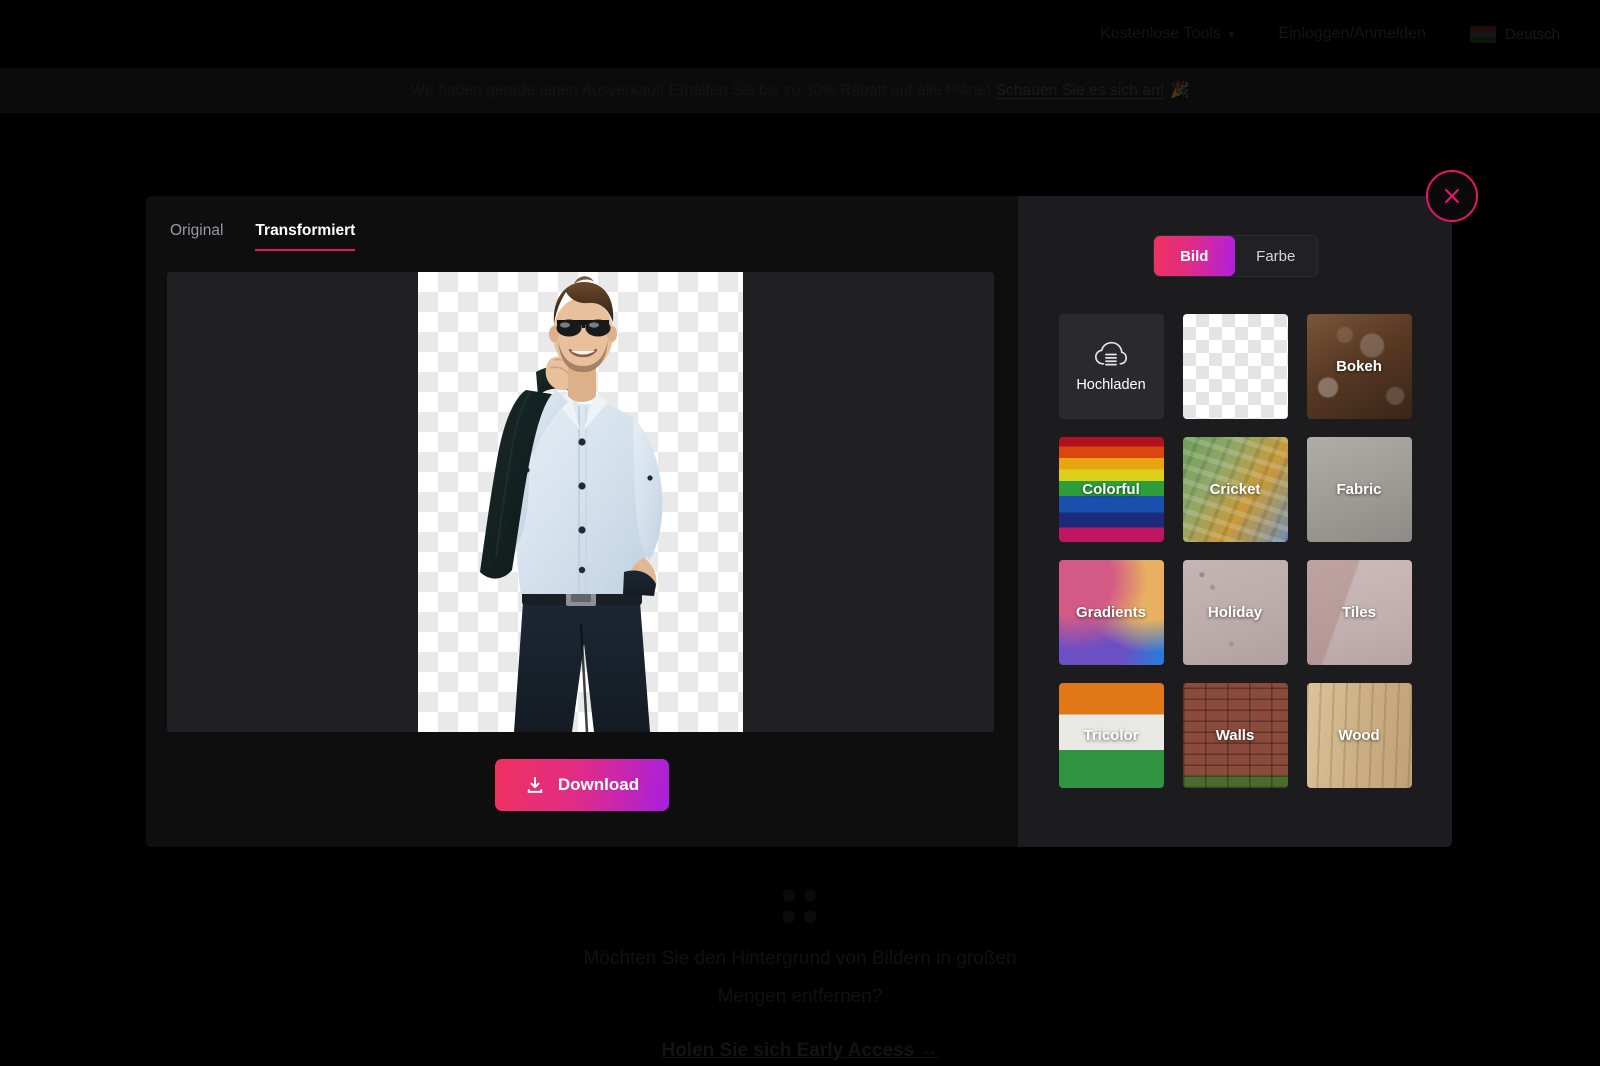 The image size is (1600, 1066). I want to click on thumbnail-cricket: Cricket, so click(1235, 489).